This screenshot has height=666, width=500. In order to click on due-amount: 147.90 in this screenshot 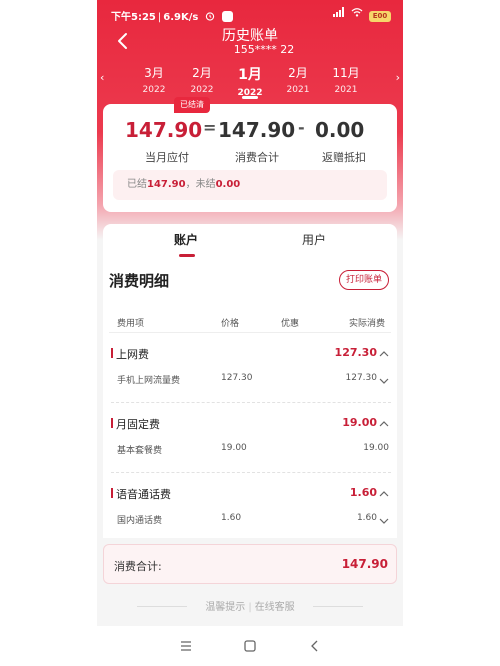, I will do `click(164, 130)`.